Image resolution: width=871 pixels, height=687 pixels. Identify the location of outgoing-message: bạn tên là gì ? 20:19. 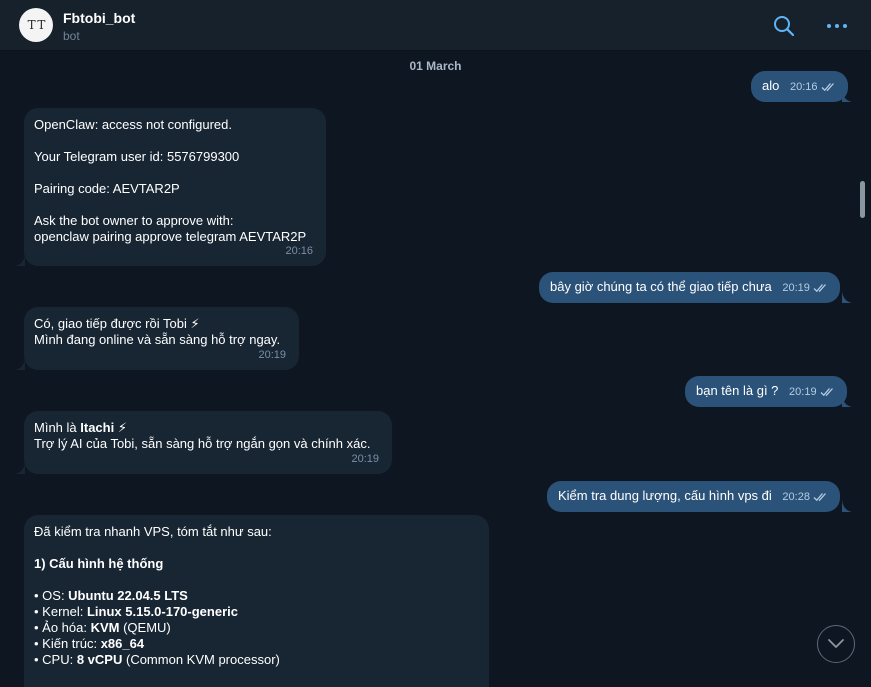
(766, 391).